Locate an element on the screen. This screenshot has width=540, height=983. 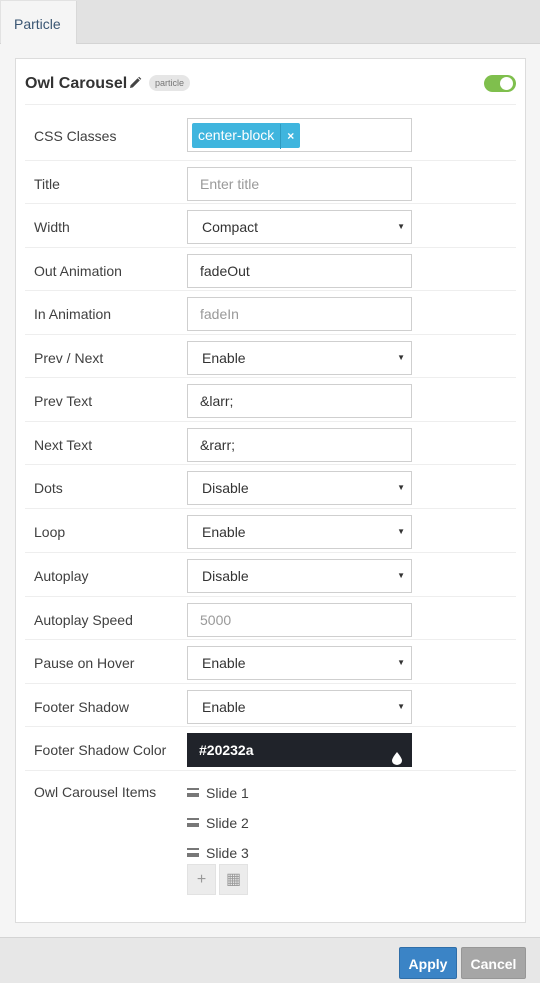
field-label: Out Animation is located at coordinates (78, 271).